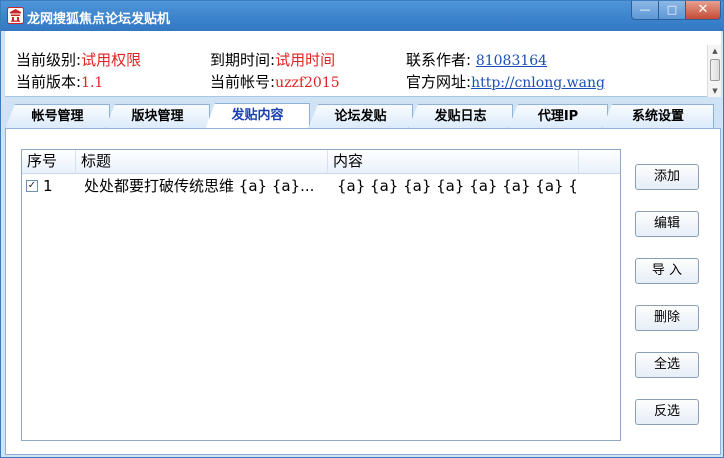 Image resolution: width=724 pixels, height=458 pixels. I want to click on level-row: 当前级别:试用权限, so click(78, 59).